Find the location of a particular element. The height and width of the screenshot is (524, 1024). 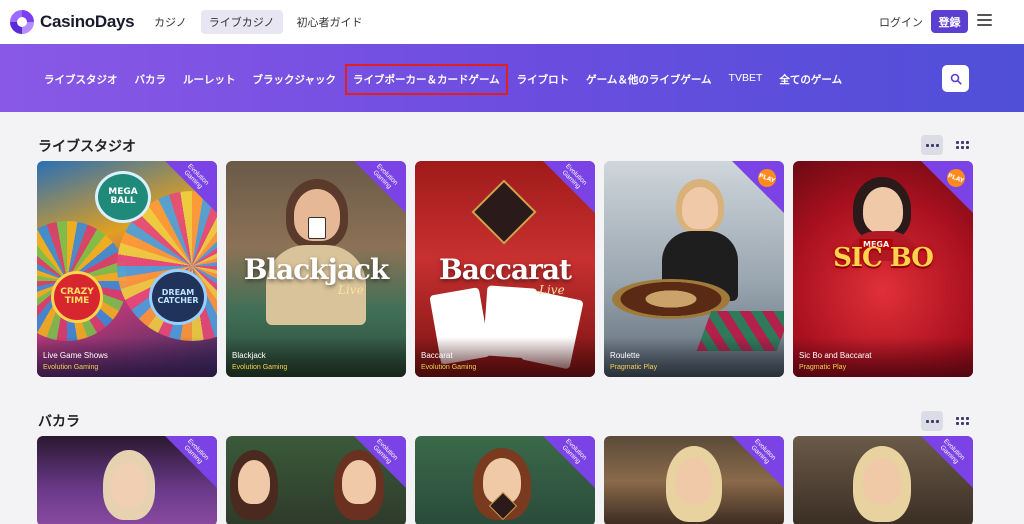

category-games-other: ゲーム＆他のライブゲーム is located at coordinates (648, 79).